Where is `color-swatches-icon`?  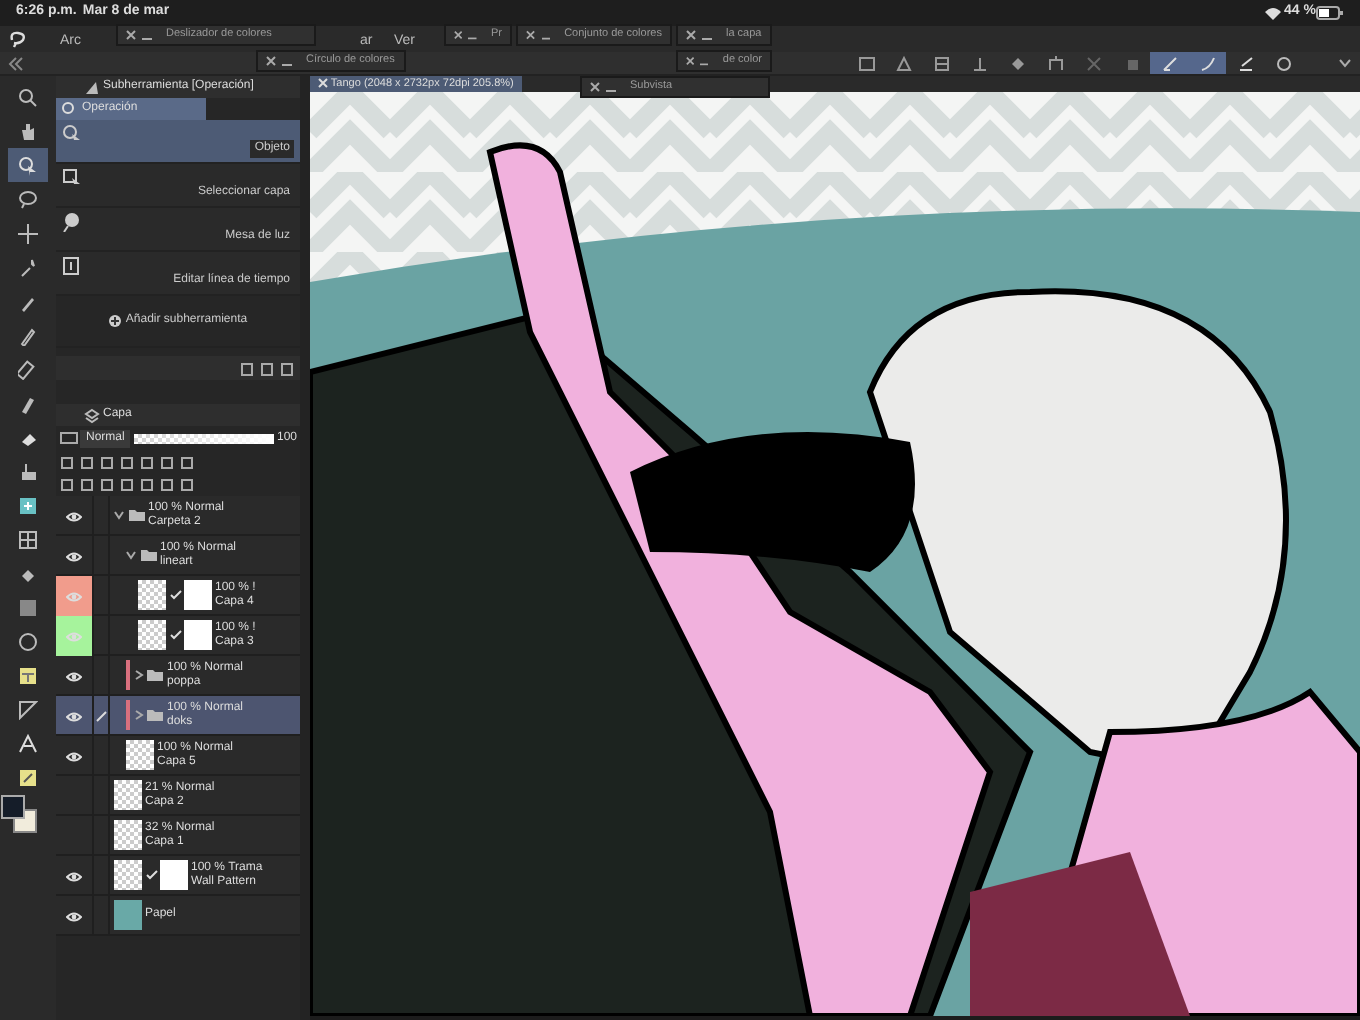 color-swatches-icon is located at coordinates (20, 816).